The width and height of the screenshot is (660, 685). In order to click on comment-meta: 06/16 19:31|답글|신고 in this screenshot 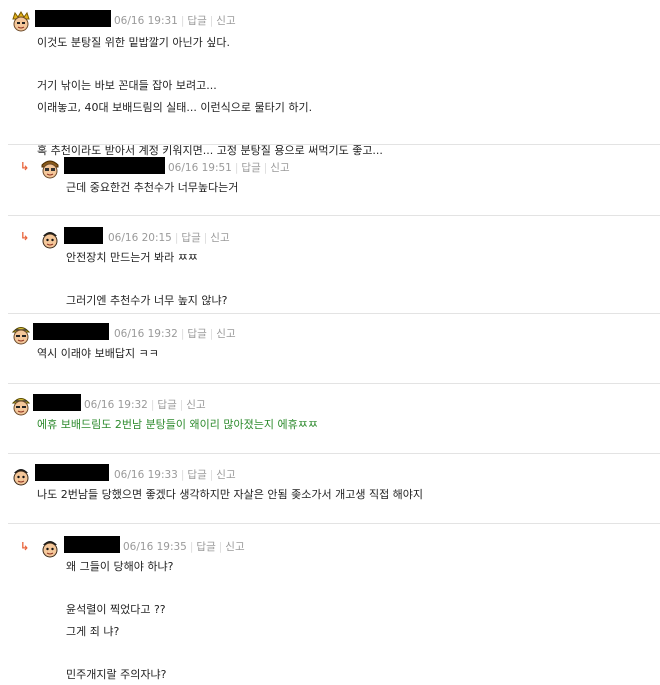, I will do `click(175, 20)`.